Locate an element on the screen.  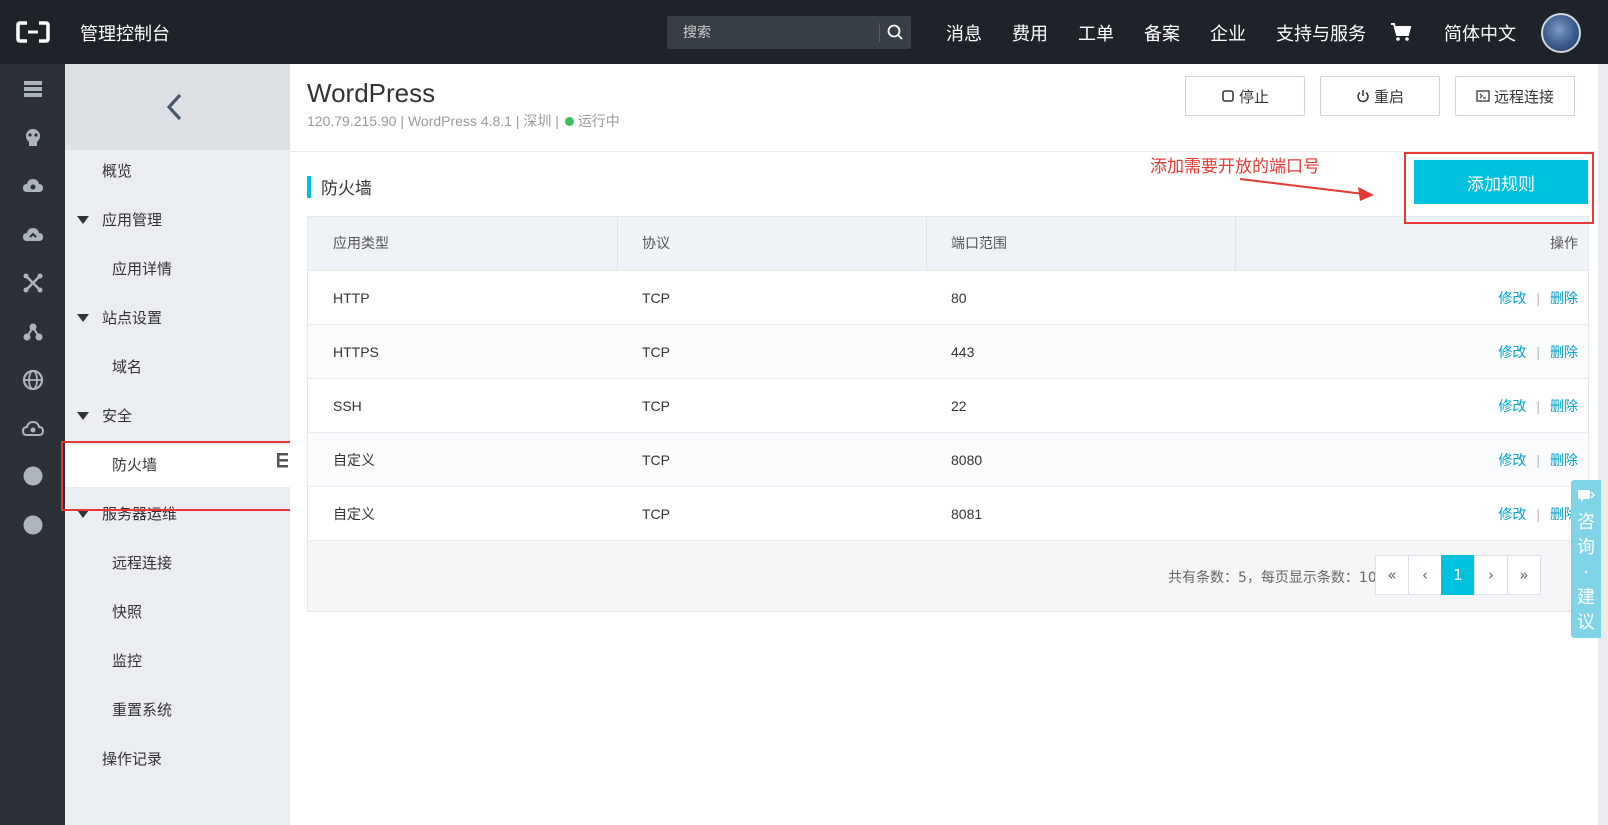
next-page-button: › is located at coordinates (1491, 575).